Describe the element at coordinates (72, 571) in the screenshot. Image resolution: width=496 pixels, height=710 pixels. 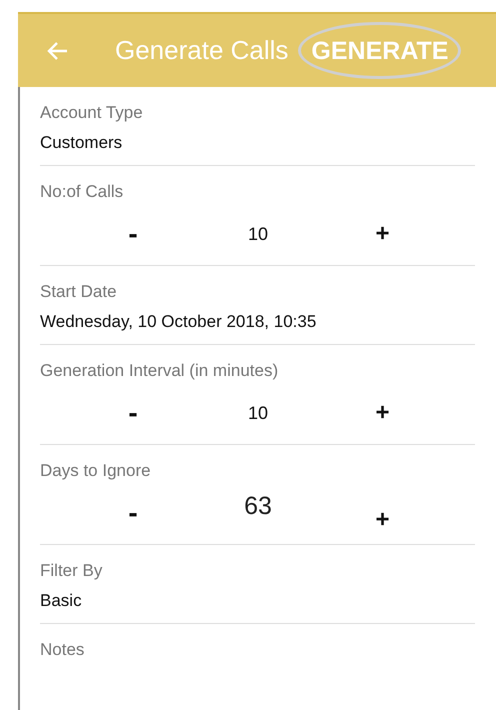
I see `field-label: Filter By` at that location.